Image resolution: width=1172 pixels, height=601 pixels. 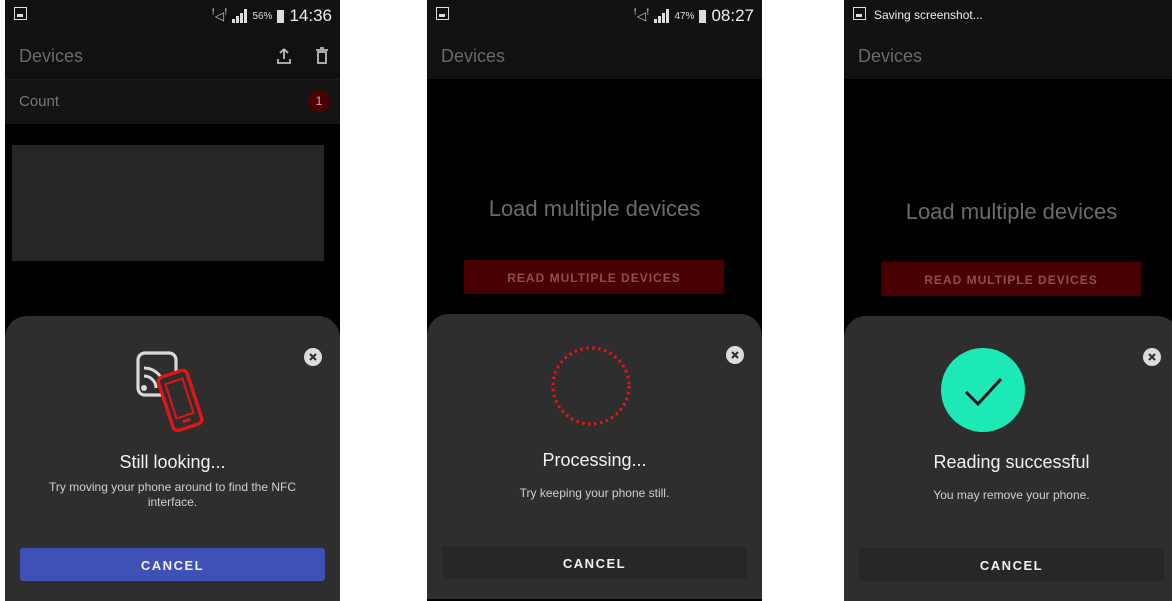 I want to click on checkmark-icon, so click(x=983, y=390).